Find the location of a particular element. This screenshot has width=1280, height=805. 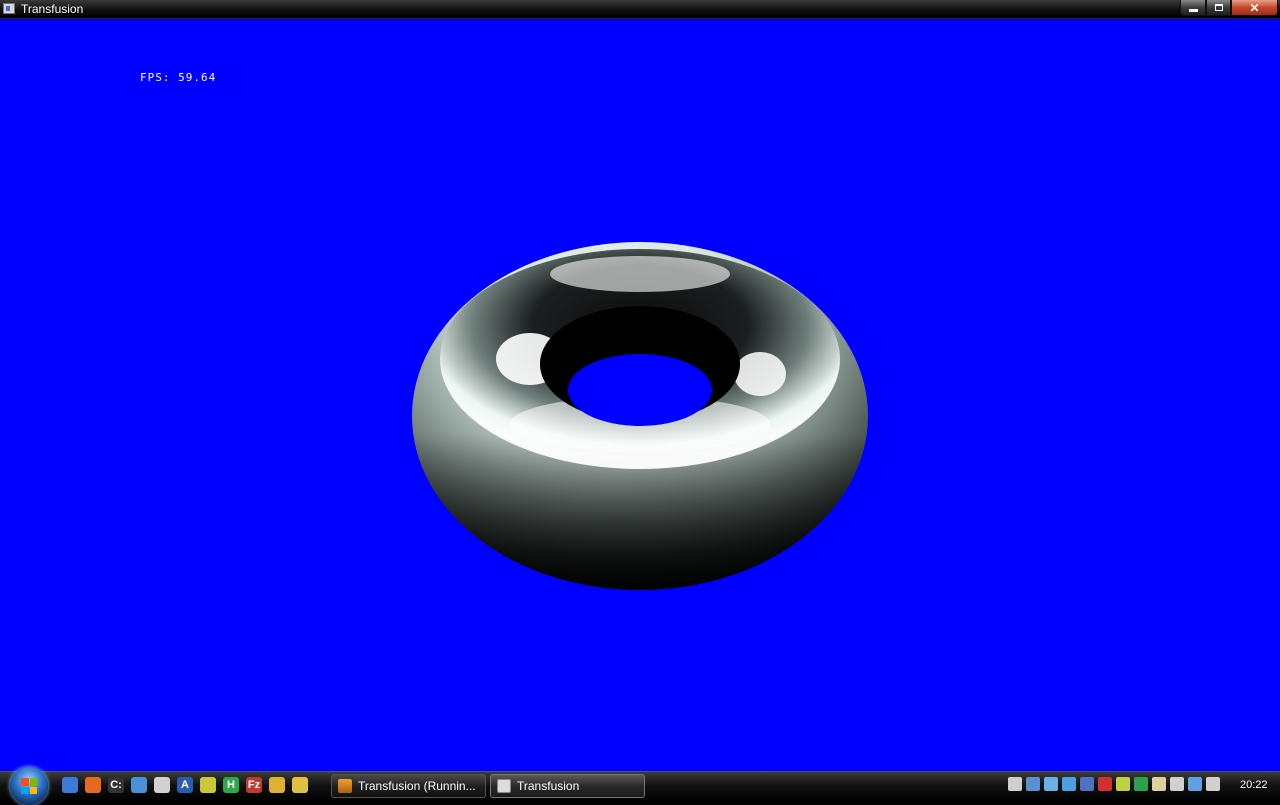

task-button-transfusion: Transfusion is located at coordinates (567, 786).